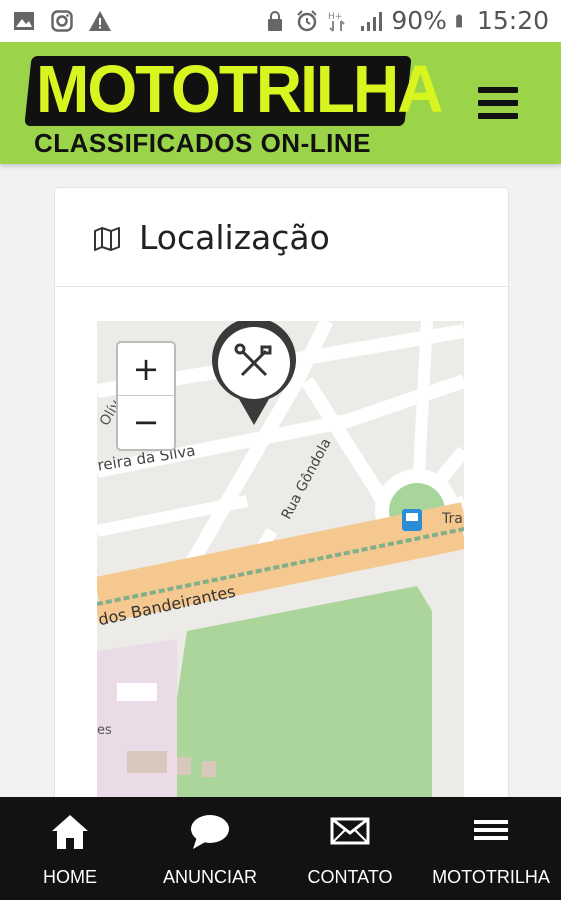 Image resolution: width=561 pixels, height=900 pixels. Describe the element at coordinates (335, 17) in the screenshot. I see `svg-text: H+` at that location.